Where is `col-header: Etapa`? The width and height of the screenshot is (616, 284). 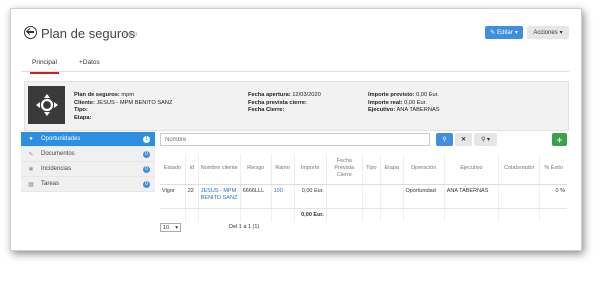 col-header: Etapa is located at coordinates (392, 169).